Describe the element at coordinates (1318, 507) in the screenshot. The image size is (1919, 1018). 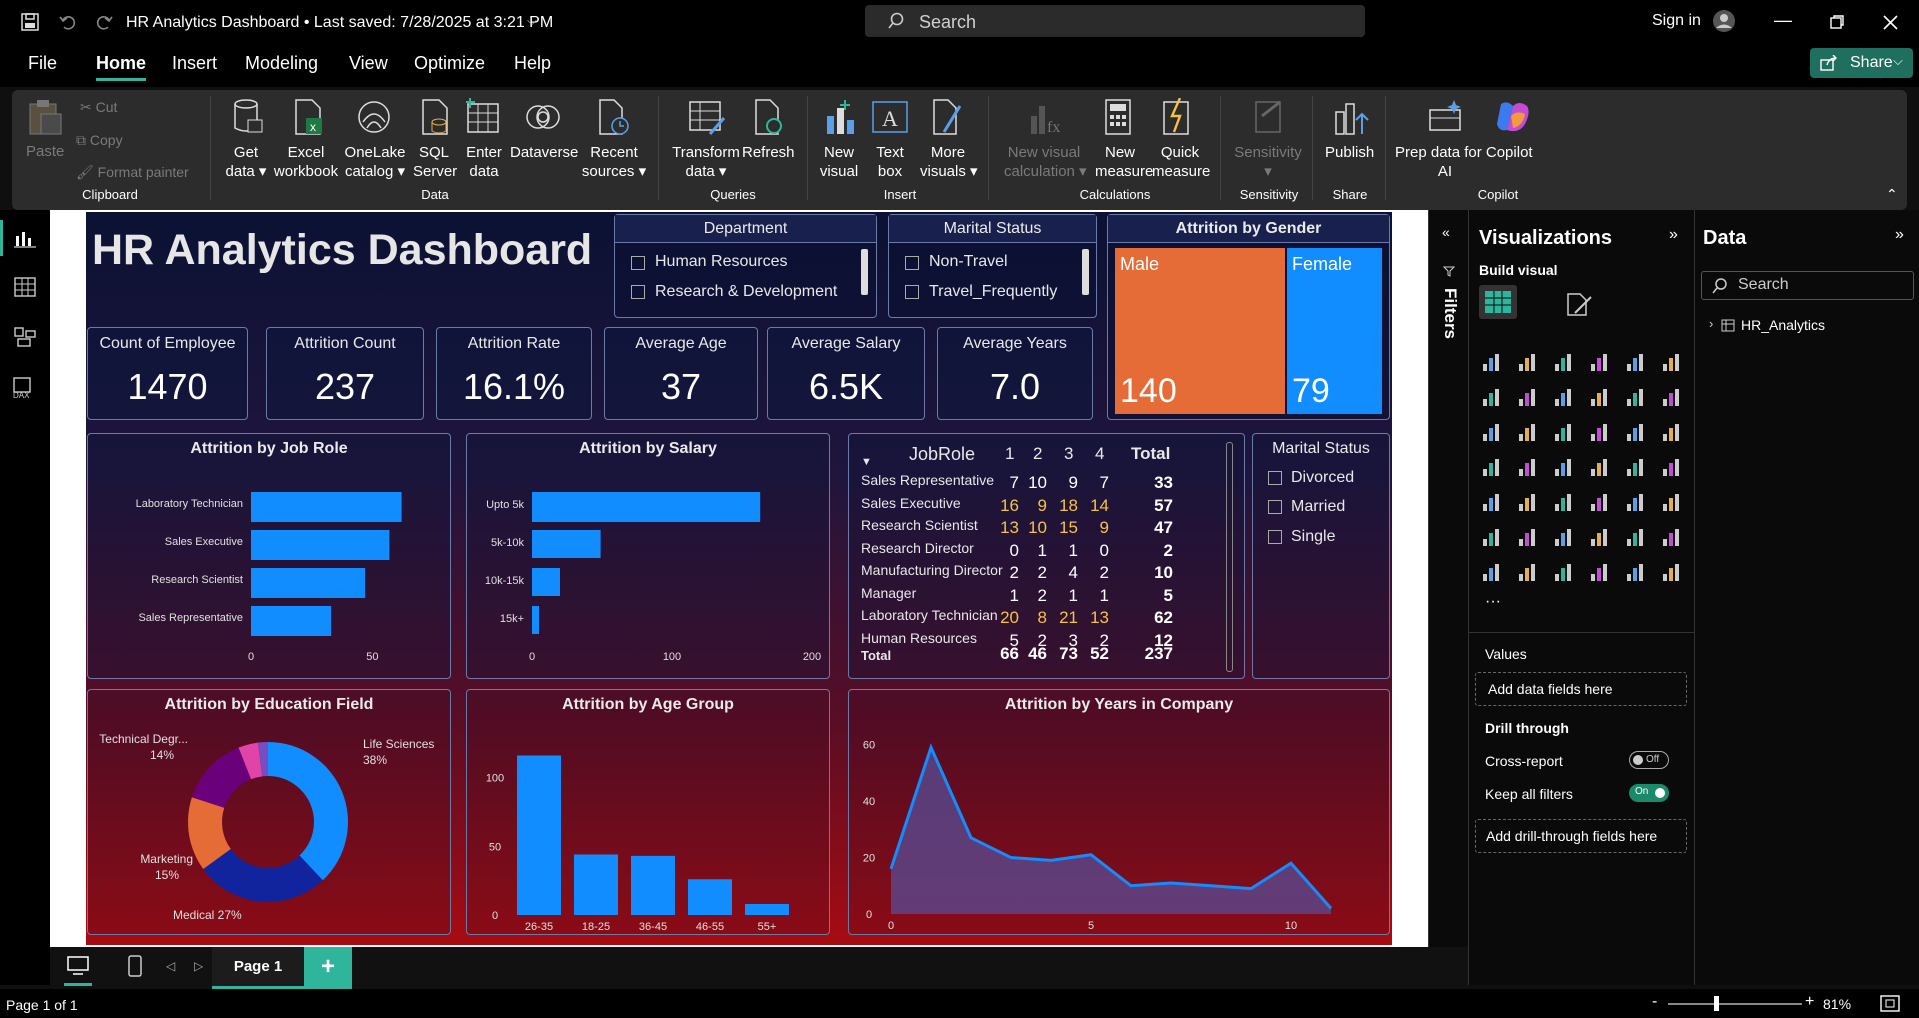
I see `slicer-item-married: Married` at that location.